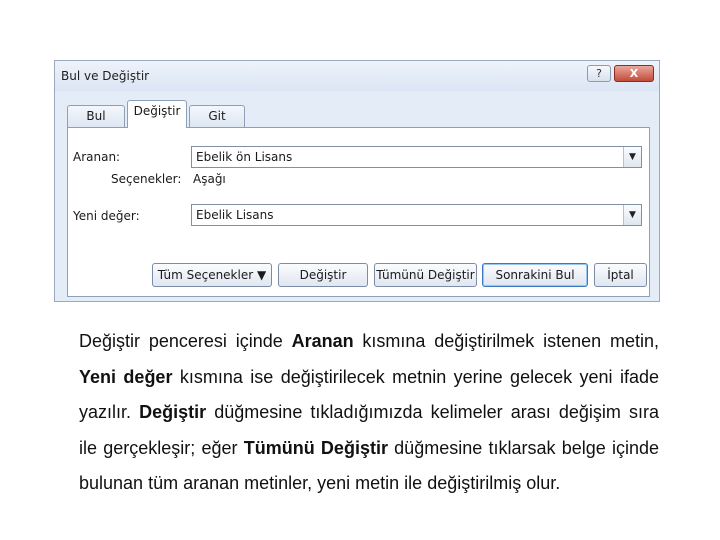 The image size is (720, 540). Describe the element at coordinates (634, 73) in the screenshot. I see `close-button: X` at that location.